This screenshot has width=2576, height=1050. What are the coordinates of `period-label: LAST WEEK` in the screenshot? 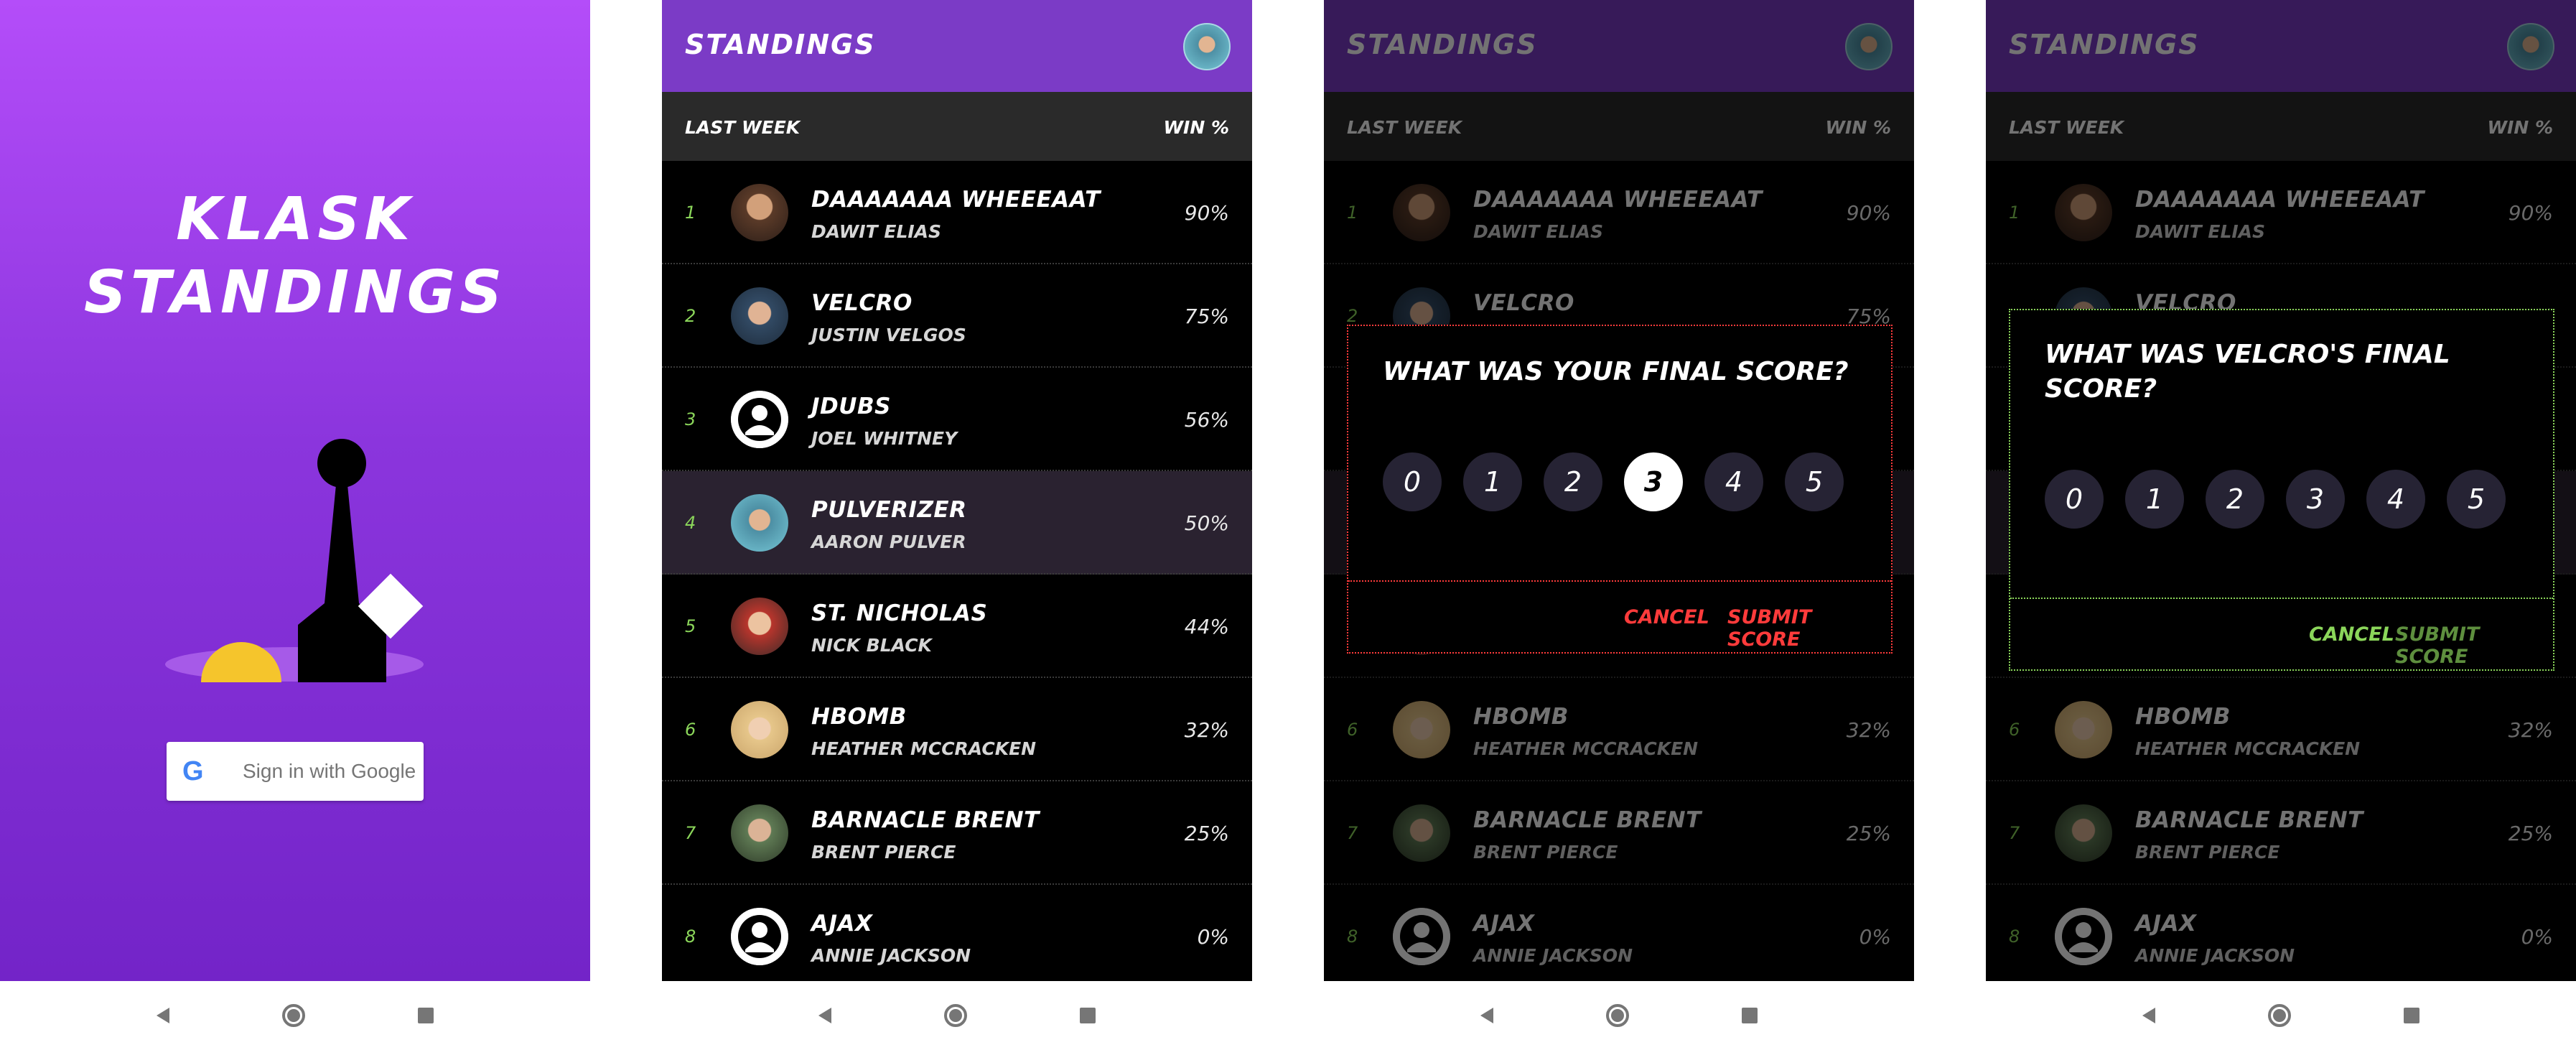 It's located at (742, 127).